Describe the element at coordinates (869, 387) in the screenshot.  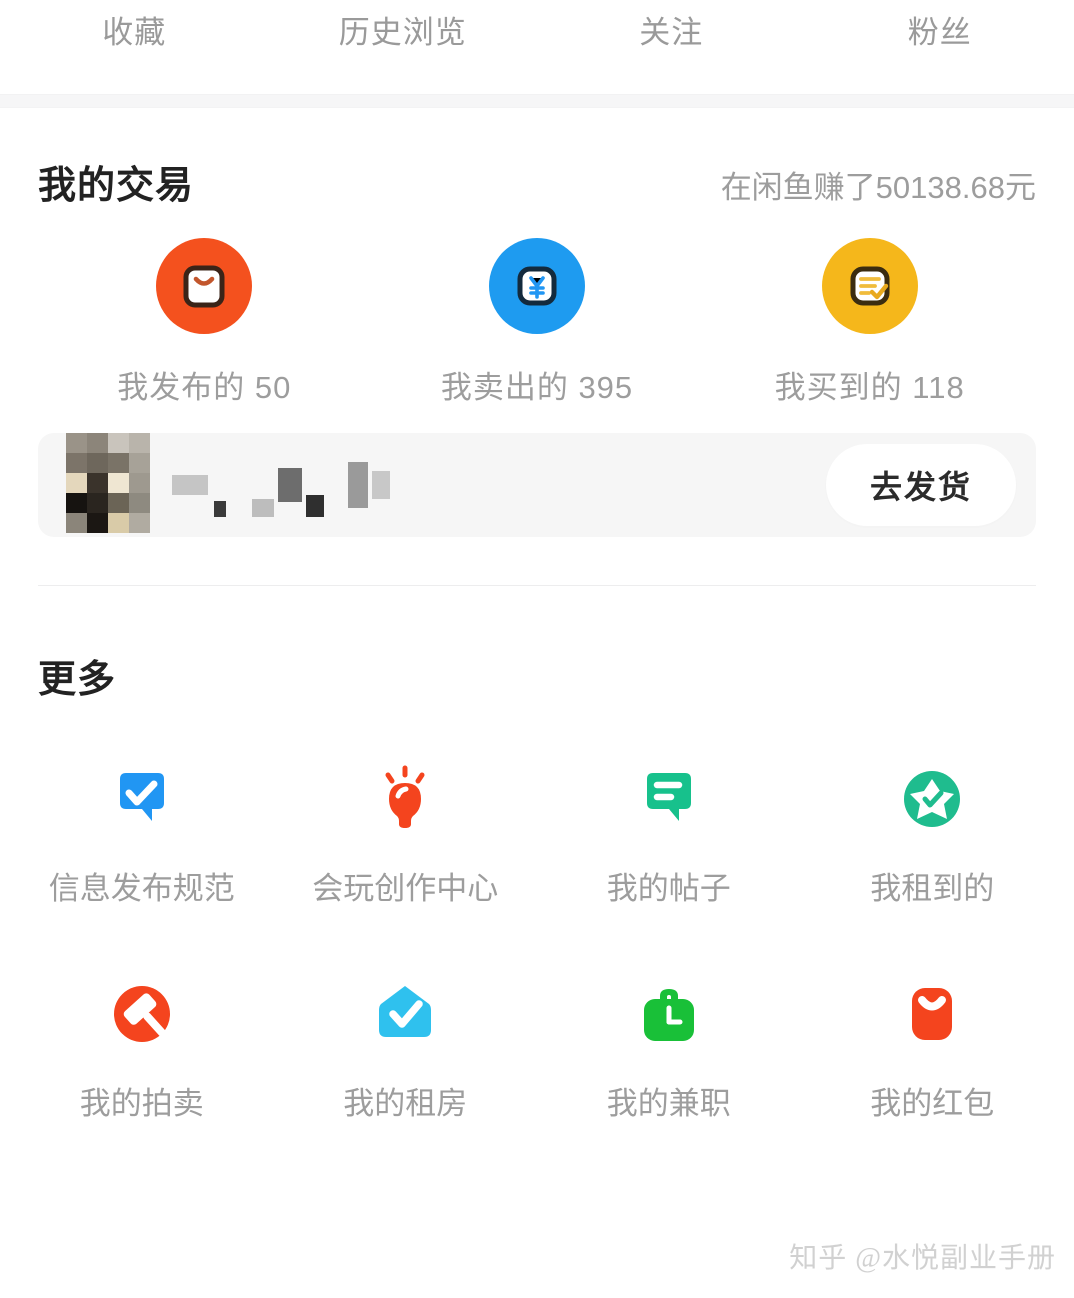
I see `trade-item-bought-label: 我买到的 118` at that location.